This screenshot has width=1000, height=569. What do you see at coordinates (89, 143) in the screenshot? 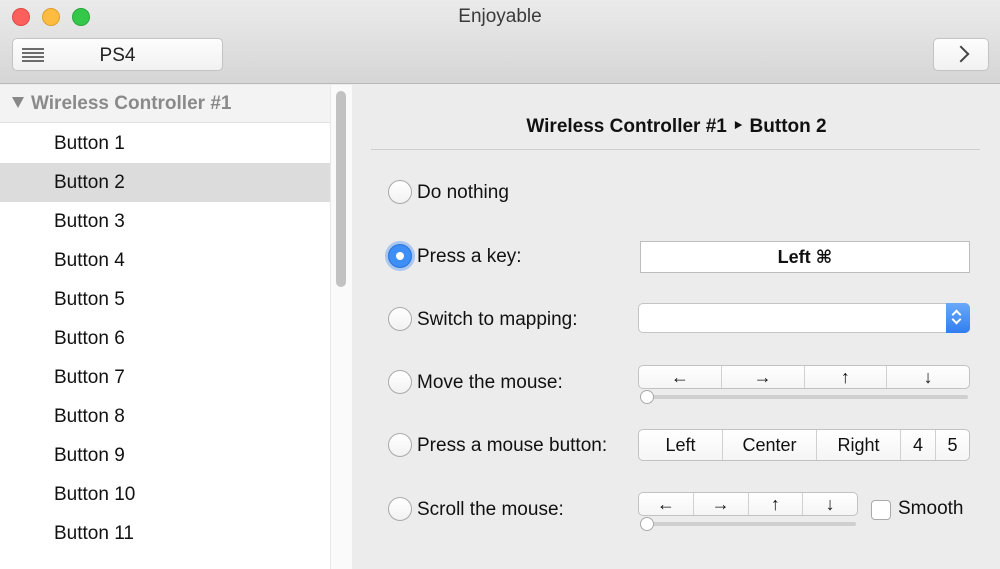
I see `sidebar-item-label: Button 1` at bounding box center [89, 143].